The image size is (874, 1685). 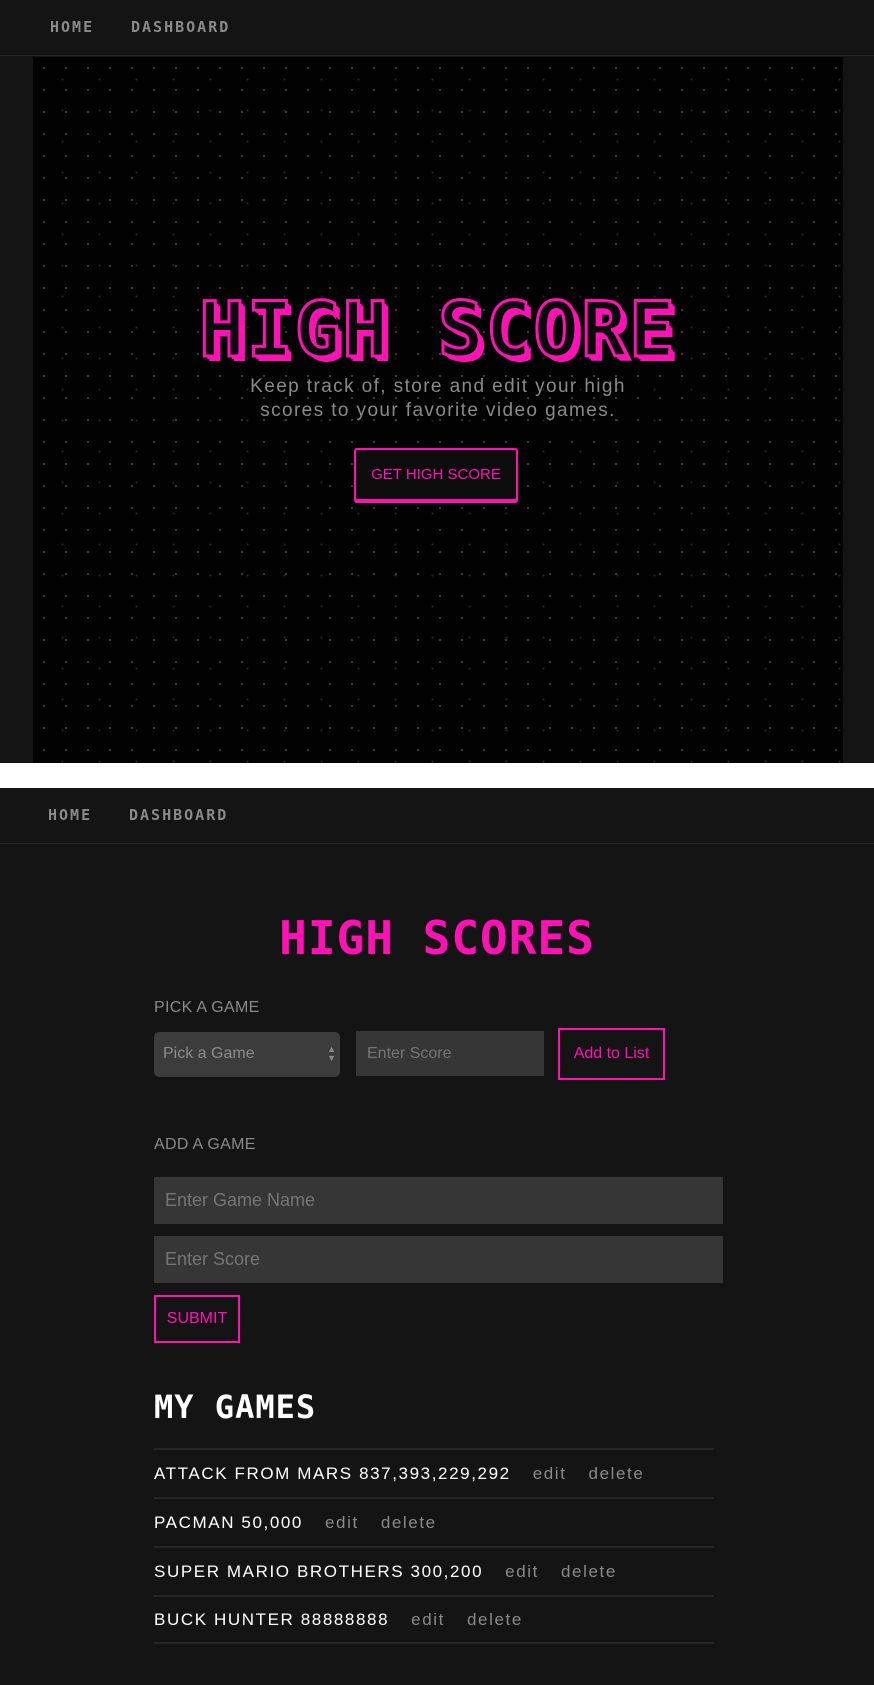 I want to click on game-entry: PACMAN 50,000, so click(x=228, y=1522).